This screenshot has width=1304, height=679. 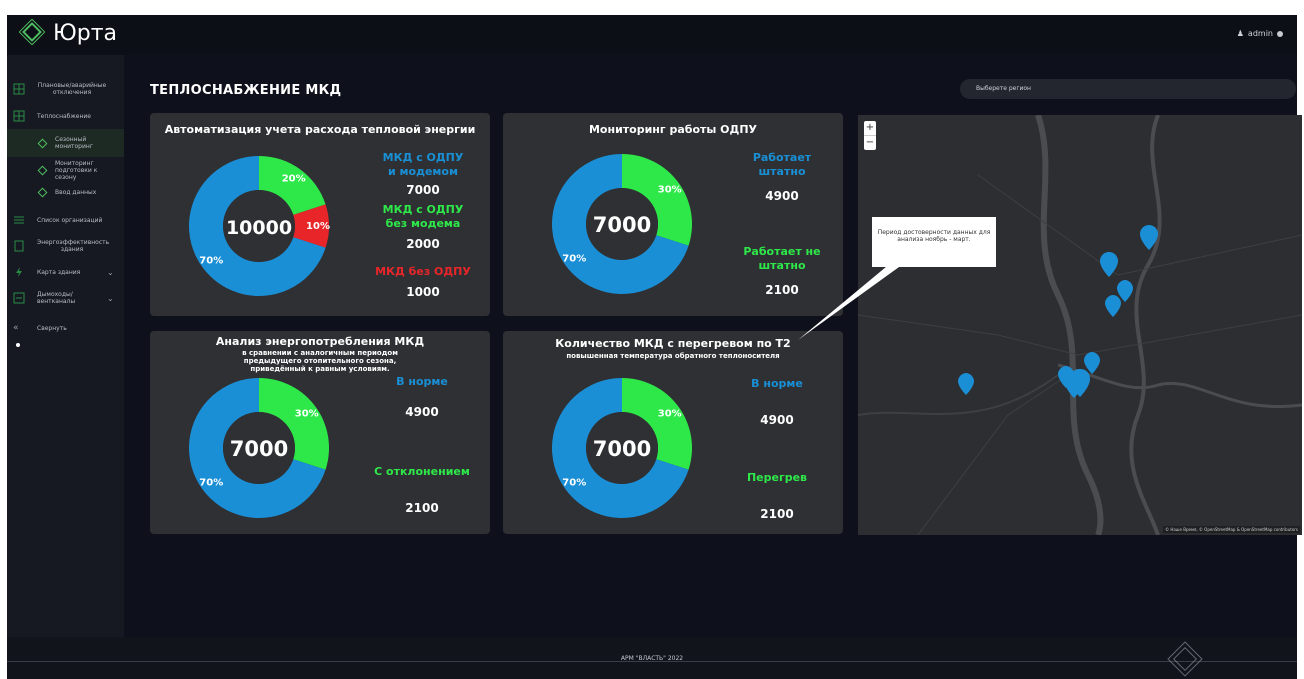 What do you see at coordinates (74, 143) in the screenshot?
I see `sidebar-item-label: Сезонный мониторинг` at bounding box center [74, 143].